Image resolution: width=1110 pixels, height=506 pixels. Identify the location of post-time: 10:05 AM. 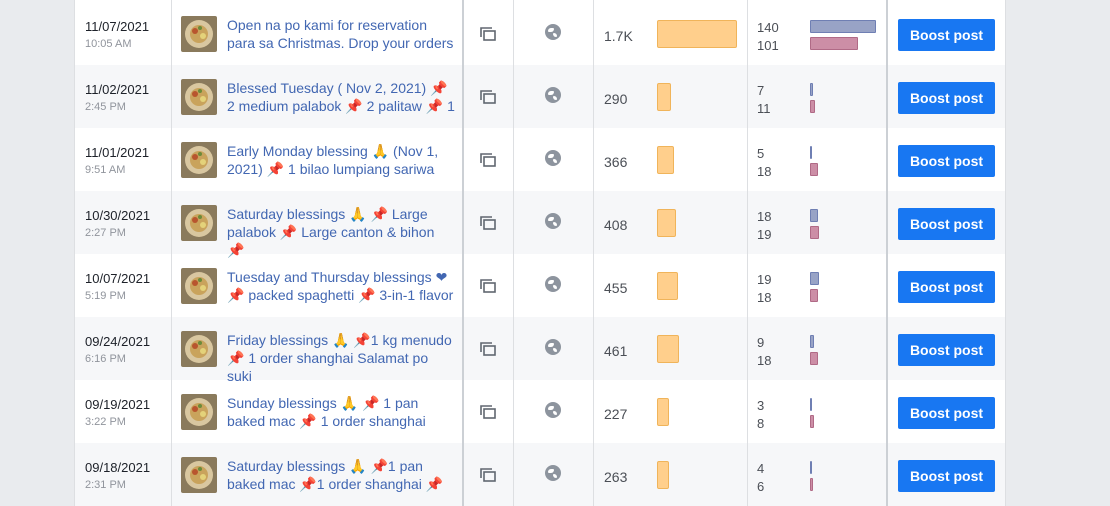
(108, 44).